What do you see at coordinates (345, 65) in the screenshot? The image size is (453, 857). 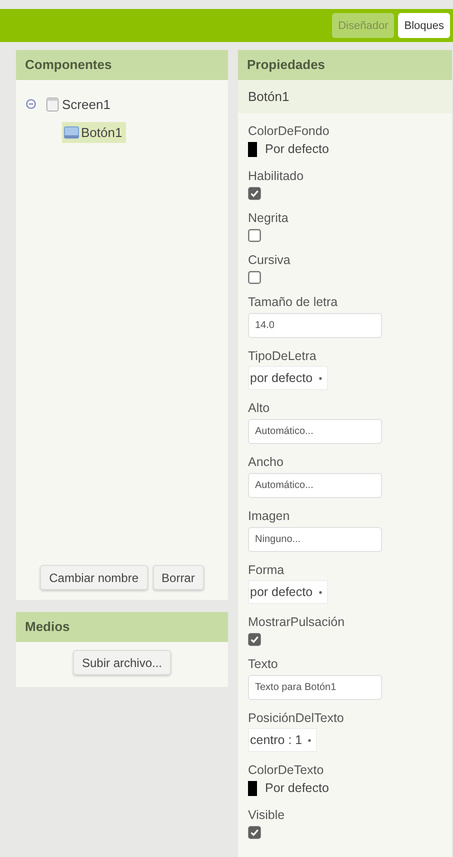 I see `panel-title: Propiedades` at bounding box center [345, 65].